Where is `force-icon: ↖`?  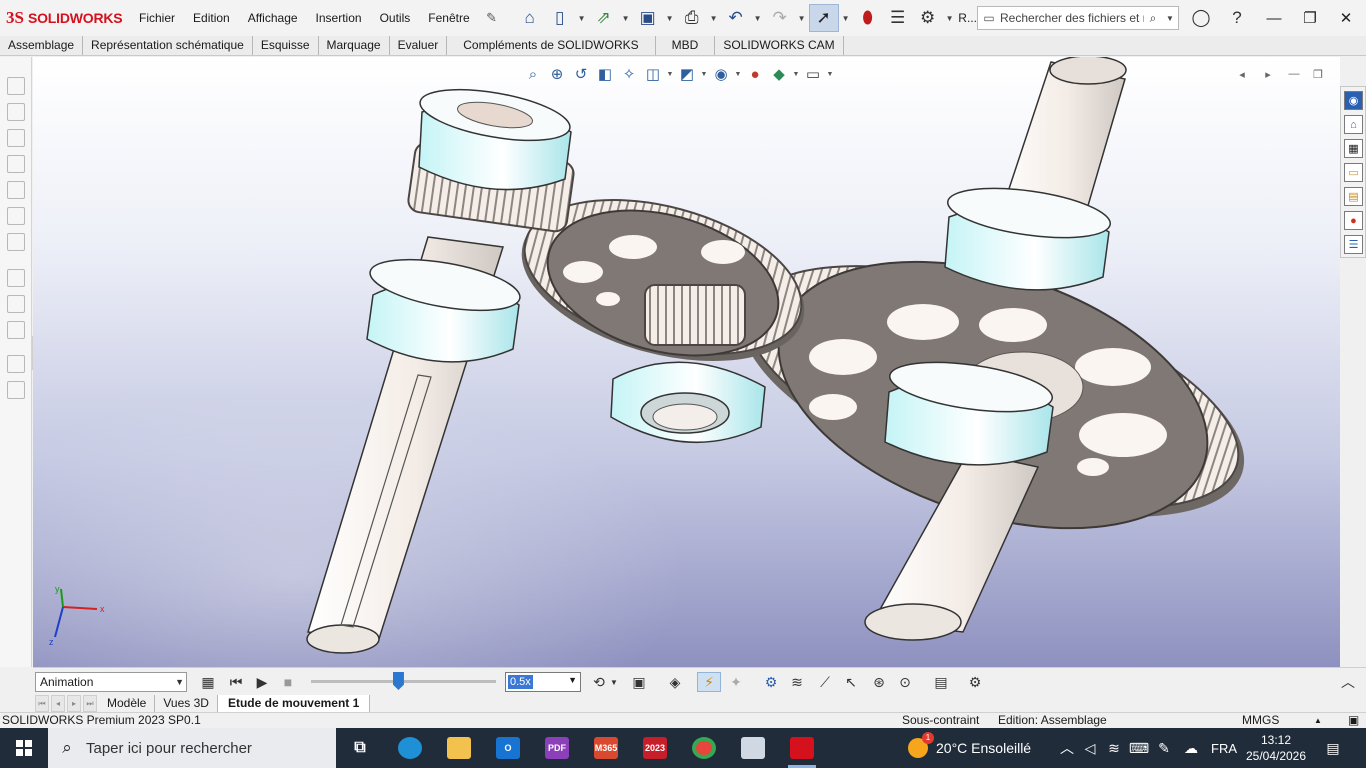
force-icon: ↖ is located at coordinates (851, 682).